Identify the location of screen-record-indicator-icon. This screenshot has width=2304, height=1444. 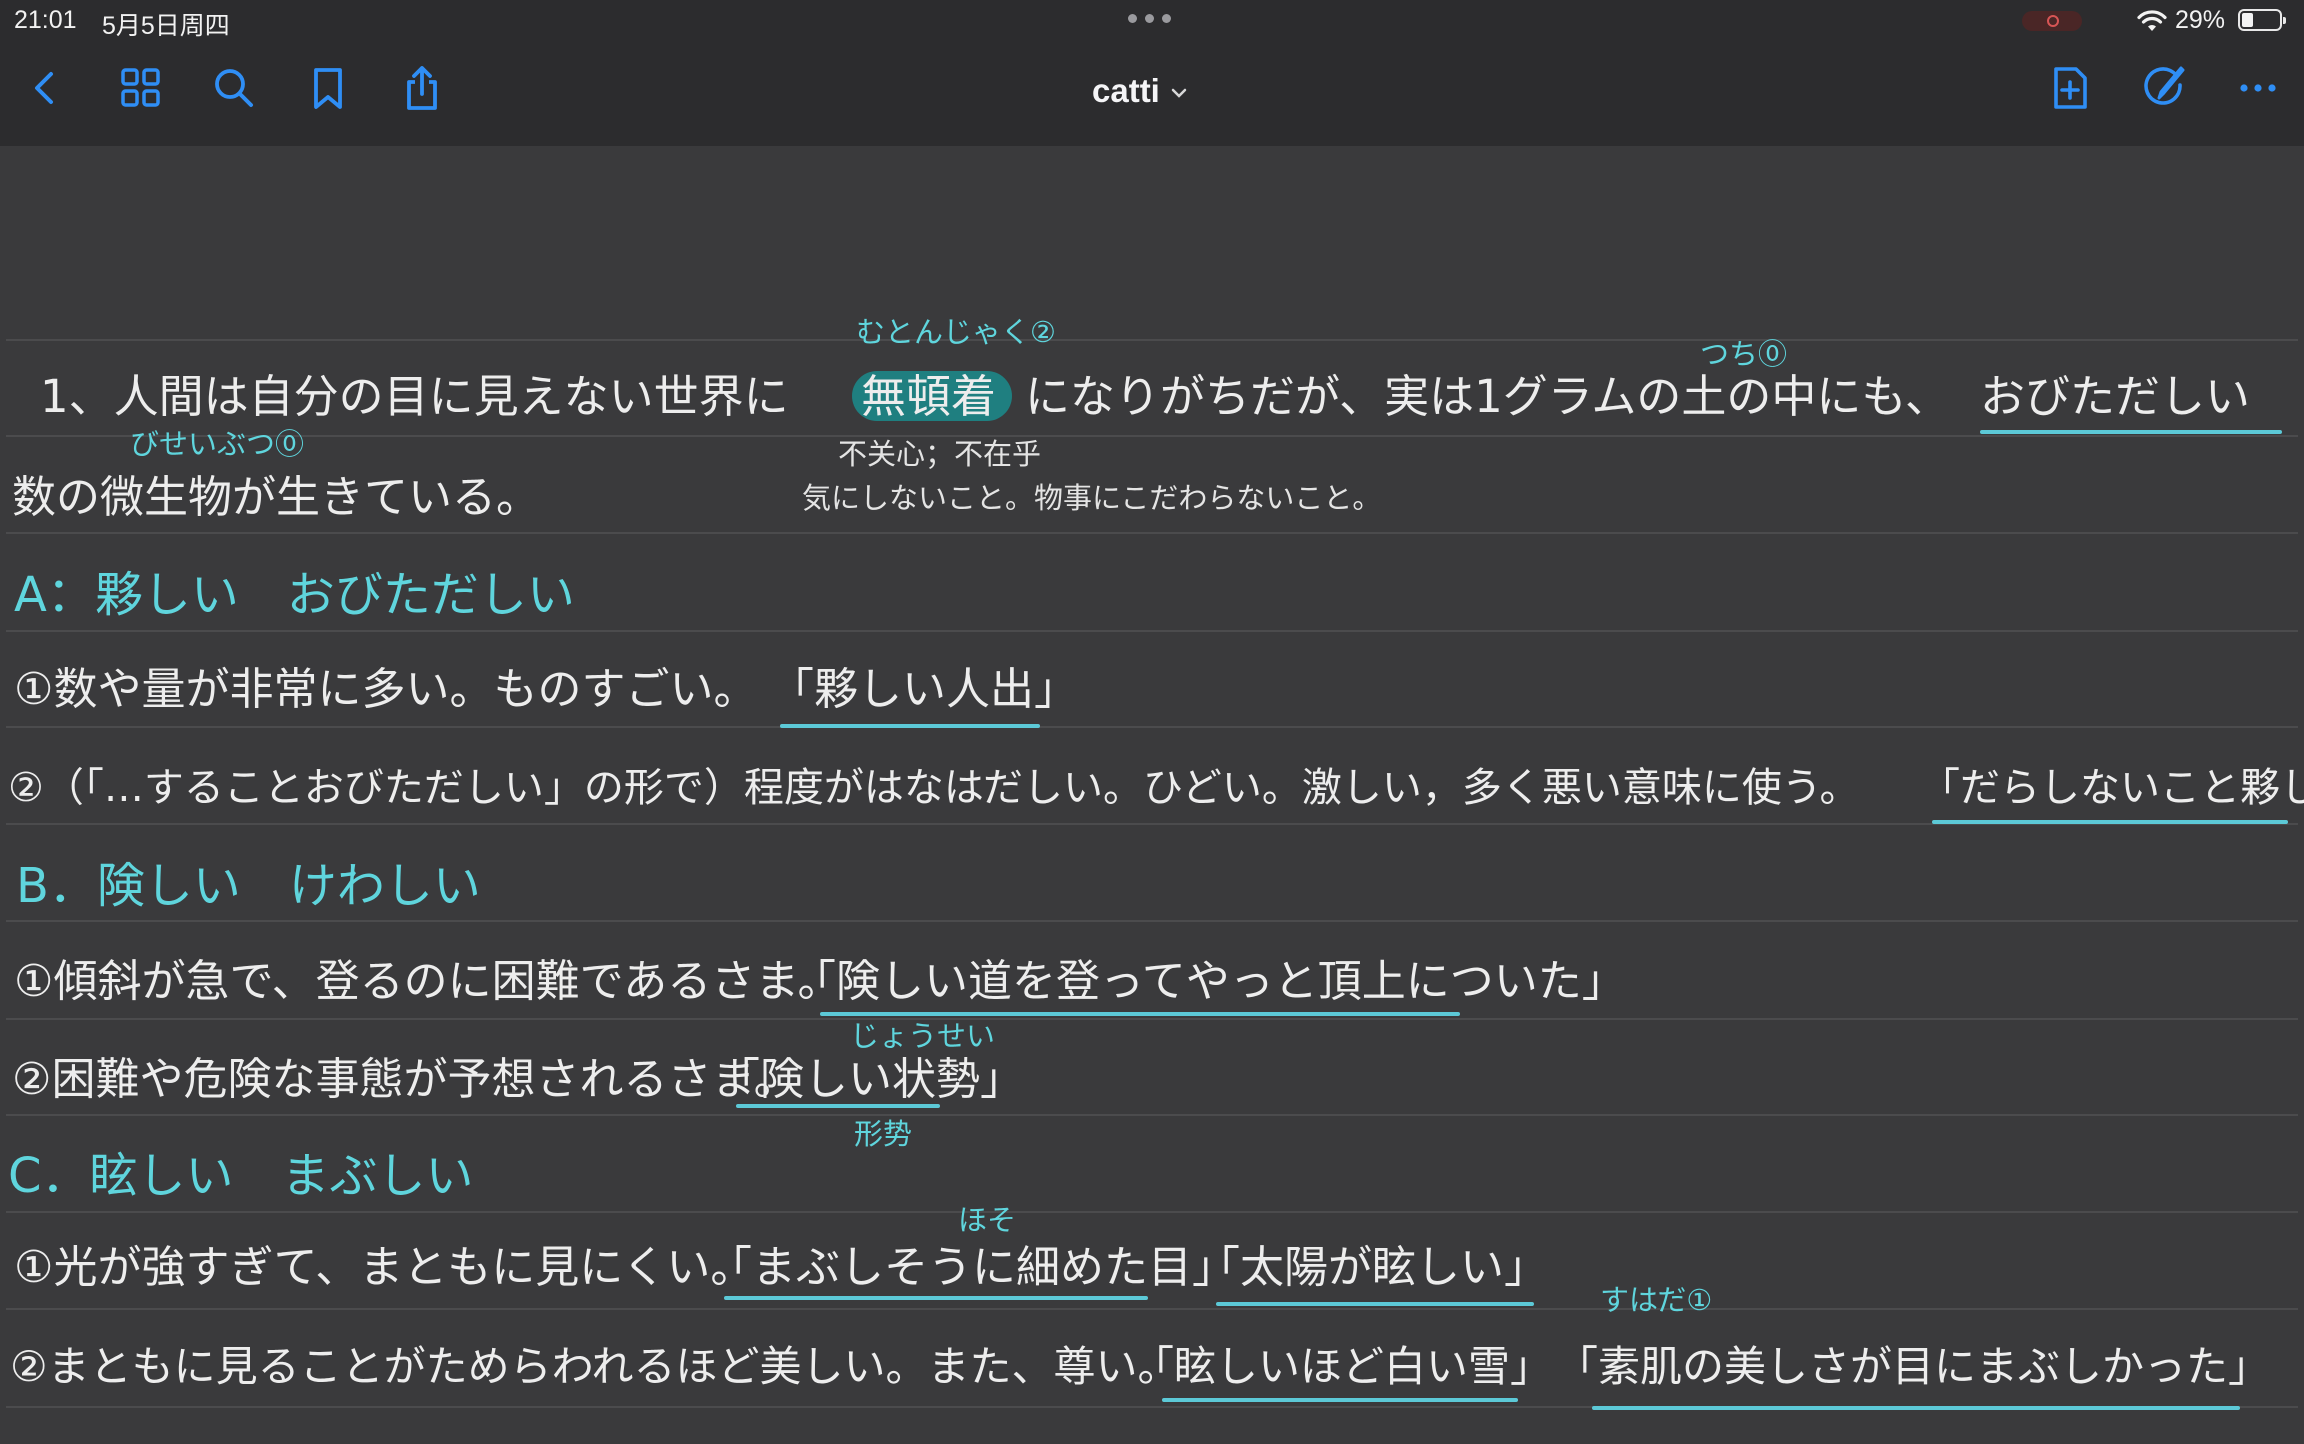
(2052, 21).